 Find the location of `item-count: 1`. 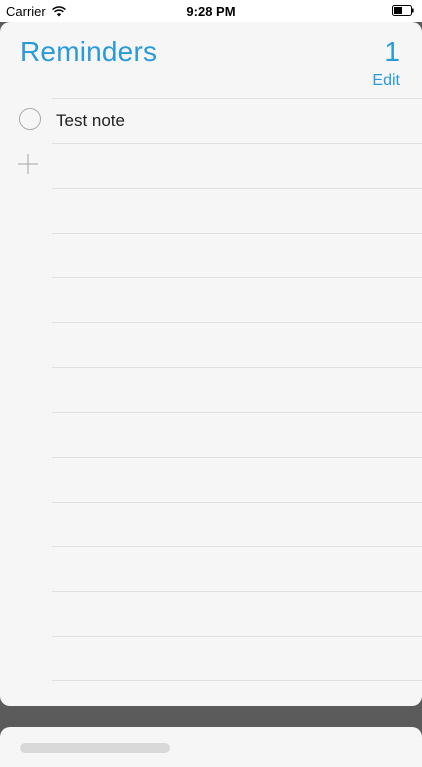

item-count: 1 is located at coordinates (392, 51).